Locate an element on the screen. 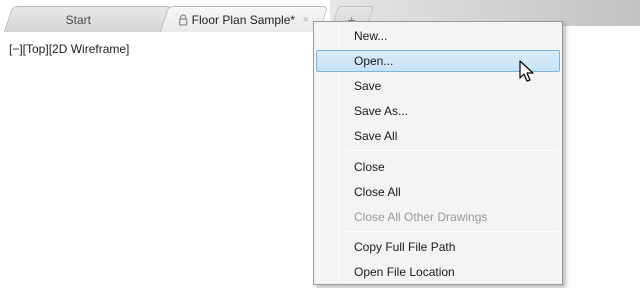  tab-start: Start is located at coordinates (88, 19).